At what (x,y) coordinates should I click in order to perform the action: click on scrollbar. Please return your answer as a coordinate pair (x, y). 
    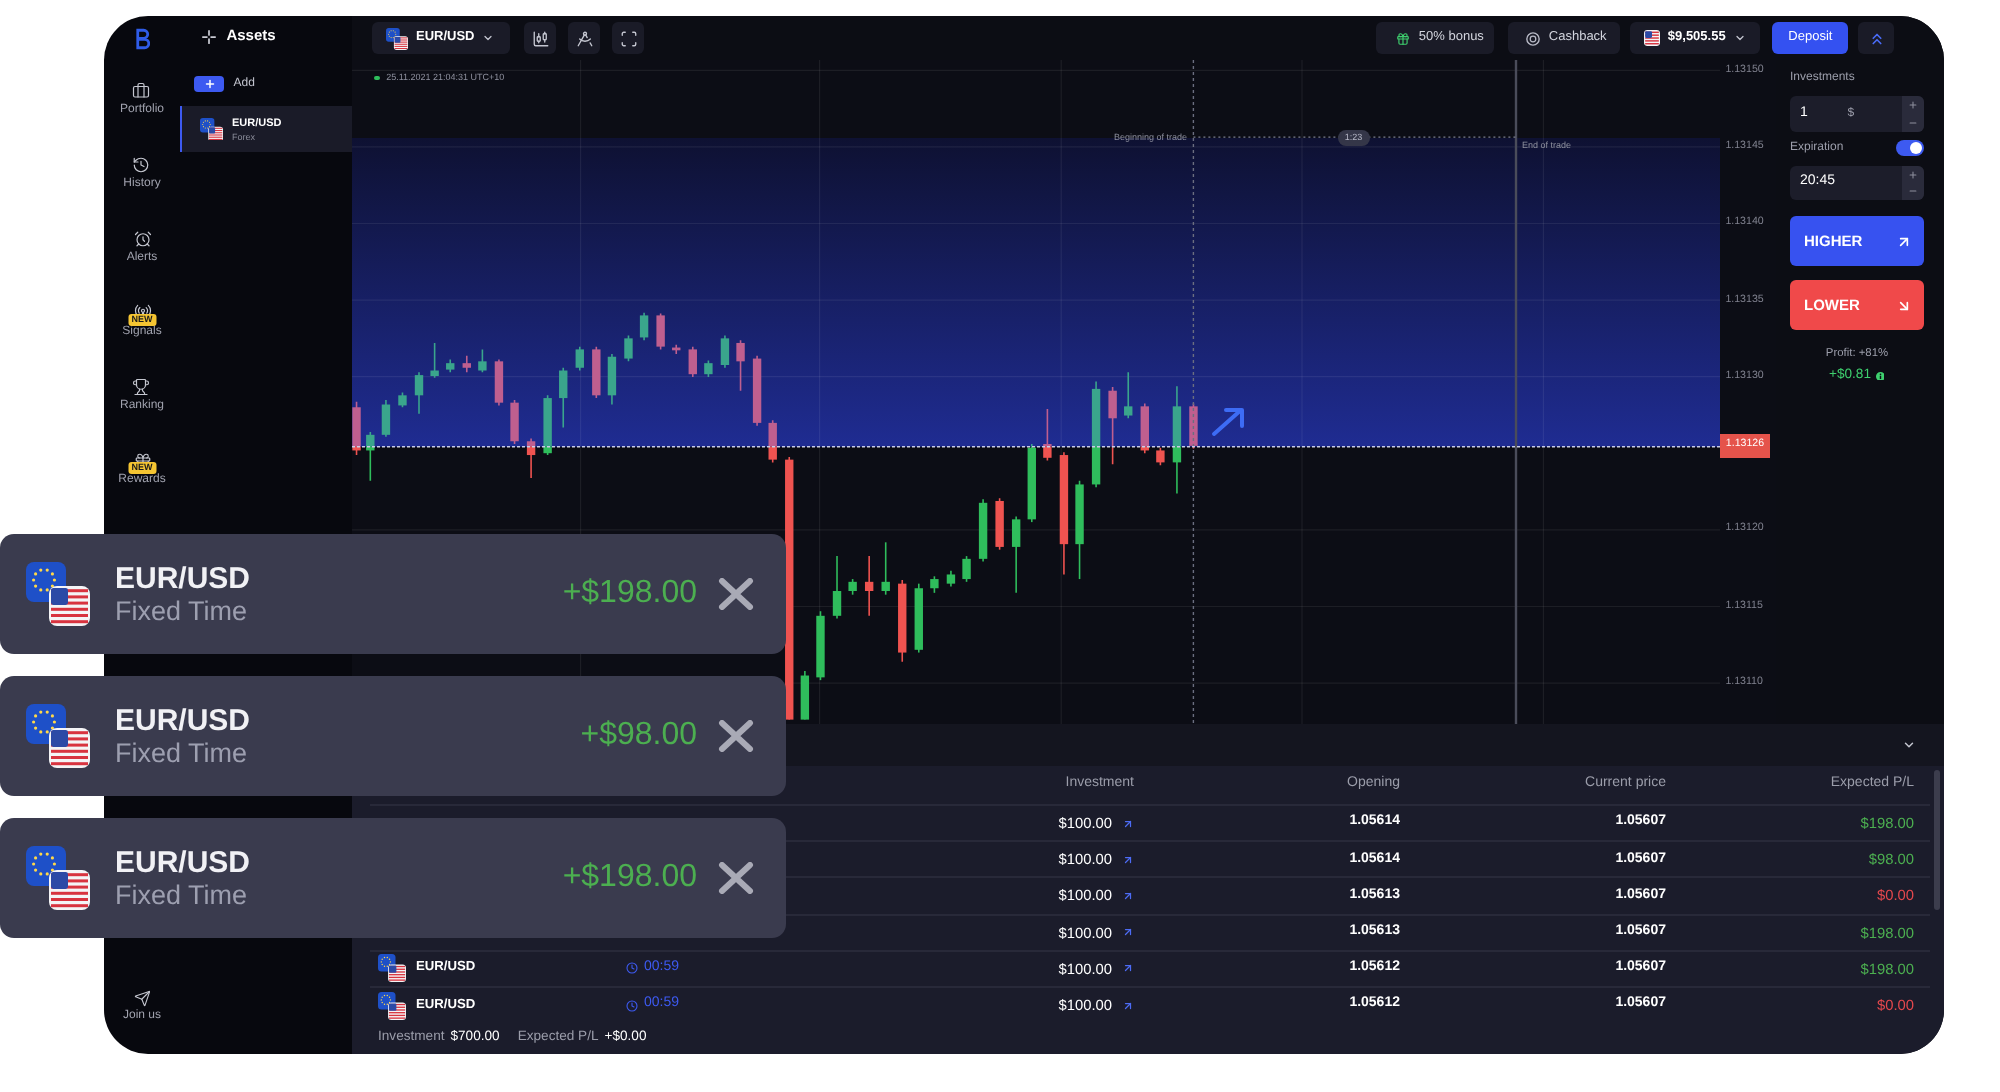
    Looking at the image, I should click on (1937, 840).